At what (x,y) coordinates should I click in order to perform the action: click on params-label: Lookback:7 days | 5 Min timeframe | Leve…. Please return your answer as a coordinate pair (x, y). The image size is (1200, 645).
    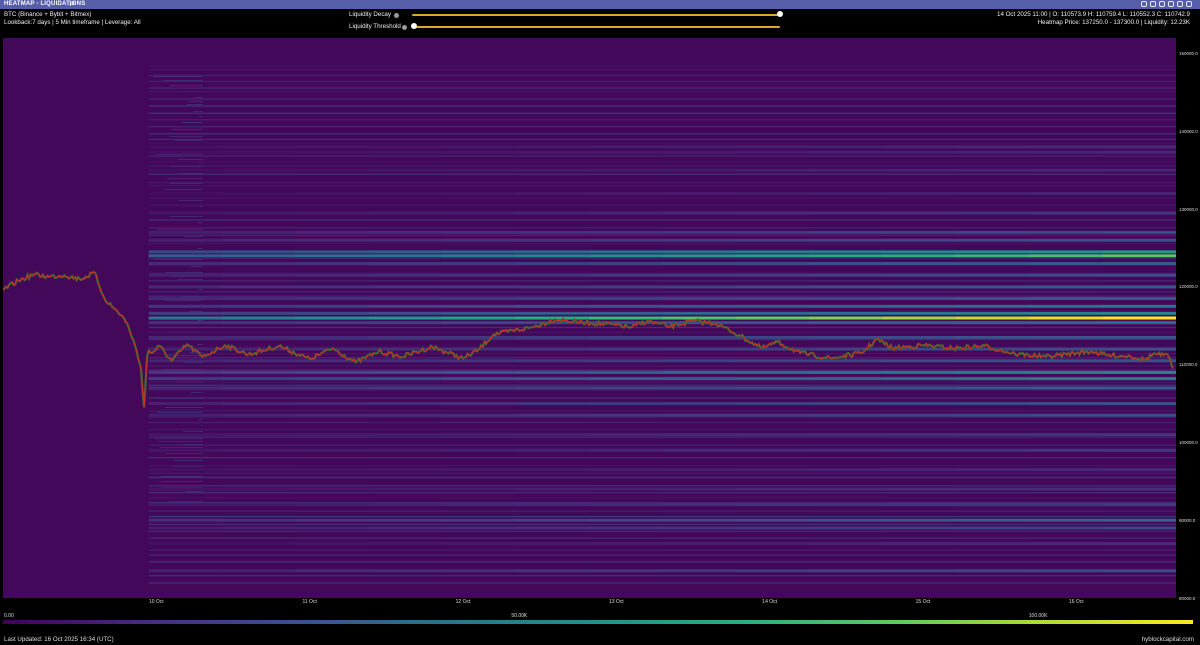
    Looking at the image, I should click on (72, 22).